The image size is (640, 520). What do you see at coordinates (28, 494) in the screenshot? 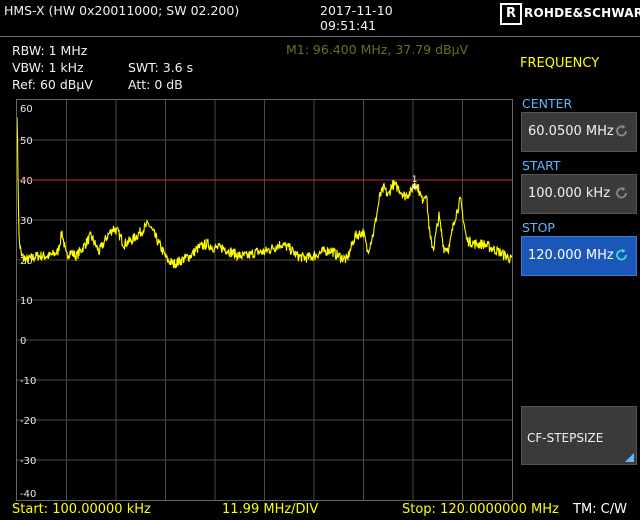
I see `y-tick-label: -40` at bounding box center [28, 494].